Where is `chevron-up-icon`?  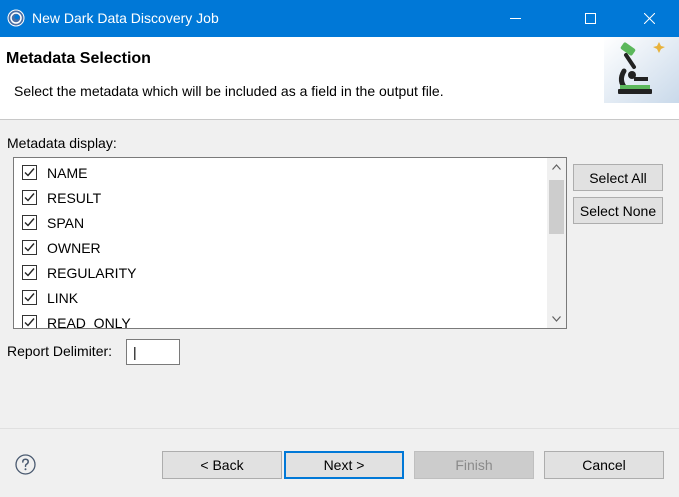 chevron-up-icon is located at coordinates (556, 167).